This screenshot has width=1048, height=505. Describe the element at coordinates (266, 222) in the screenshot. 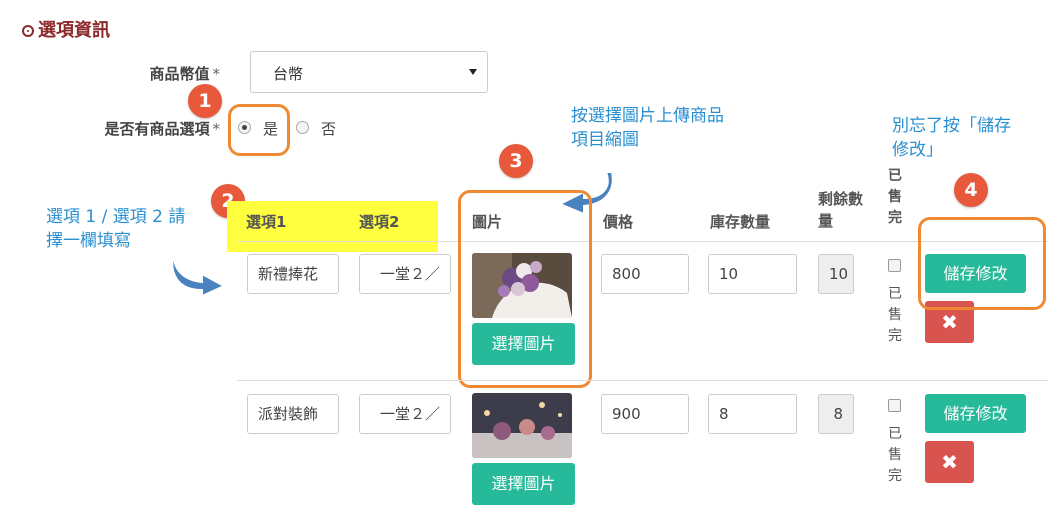

I see `header-option1: 選項1` at that location.